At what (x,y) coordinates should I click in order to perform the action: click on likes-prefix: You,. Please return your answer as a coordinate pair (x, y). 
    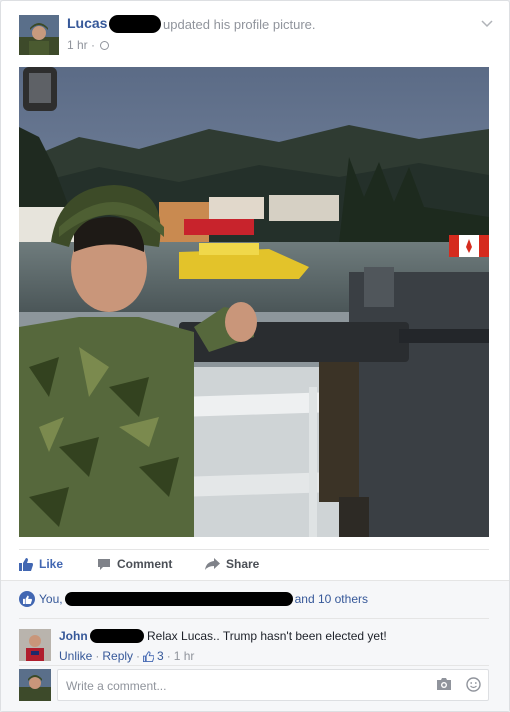
    Looking at the image, I should click on (51, 599).